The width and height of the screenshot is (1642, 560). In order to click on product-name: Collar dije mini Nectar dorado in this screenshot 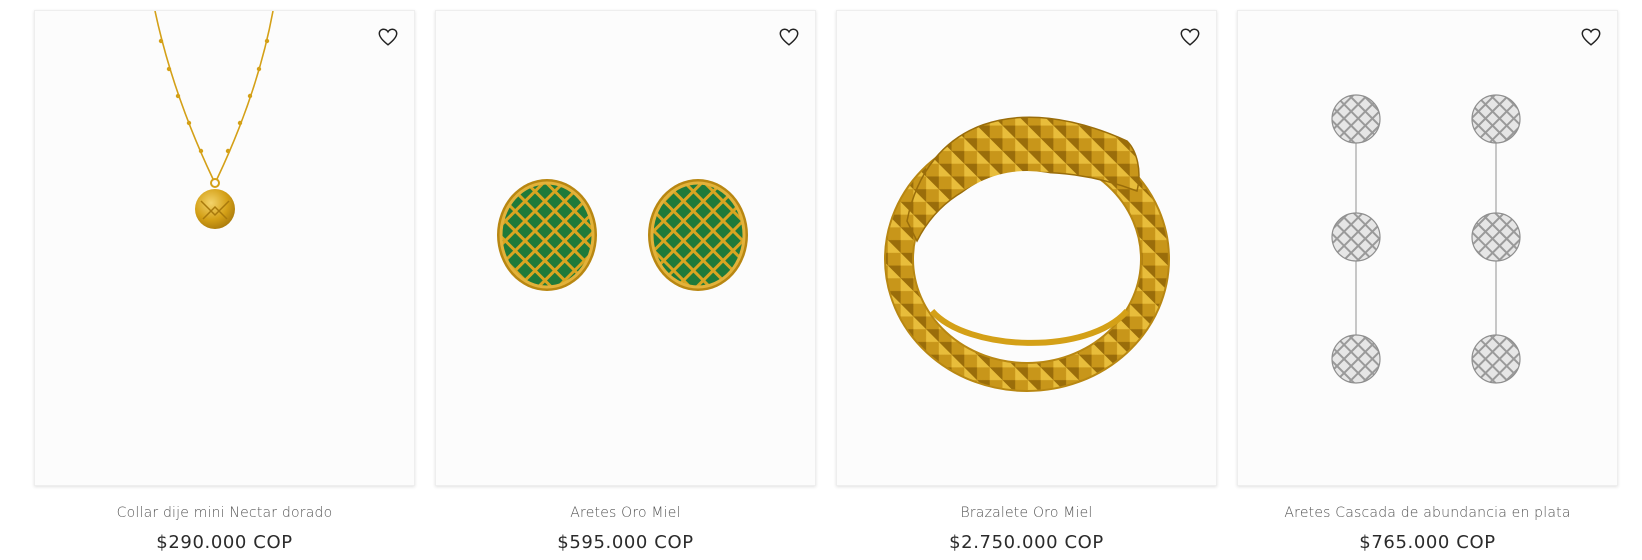, I will do `click(224, 513)`.